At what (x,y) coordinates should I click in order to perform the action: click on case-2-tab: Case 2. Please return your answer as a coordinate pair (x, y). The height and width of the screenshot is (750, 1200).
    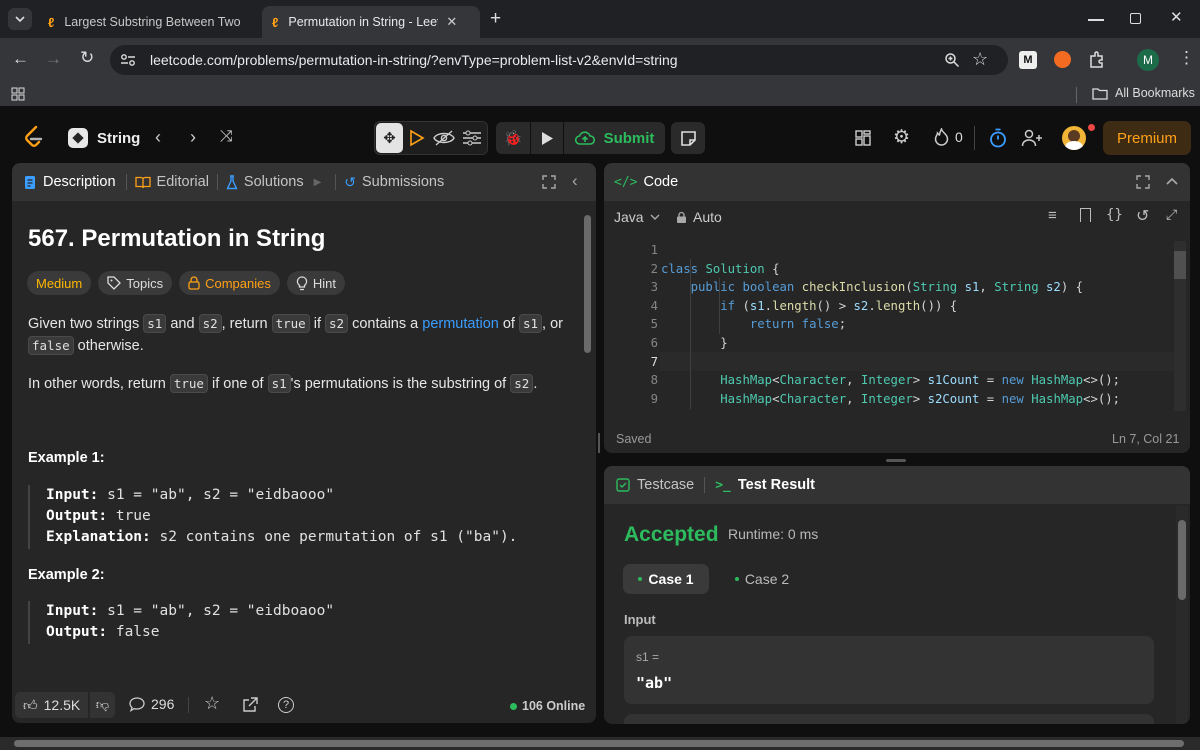
    Looking at the image, I should click on (762, 579).